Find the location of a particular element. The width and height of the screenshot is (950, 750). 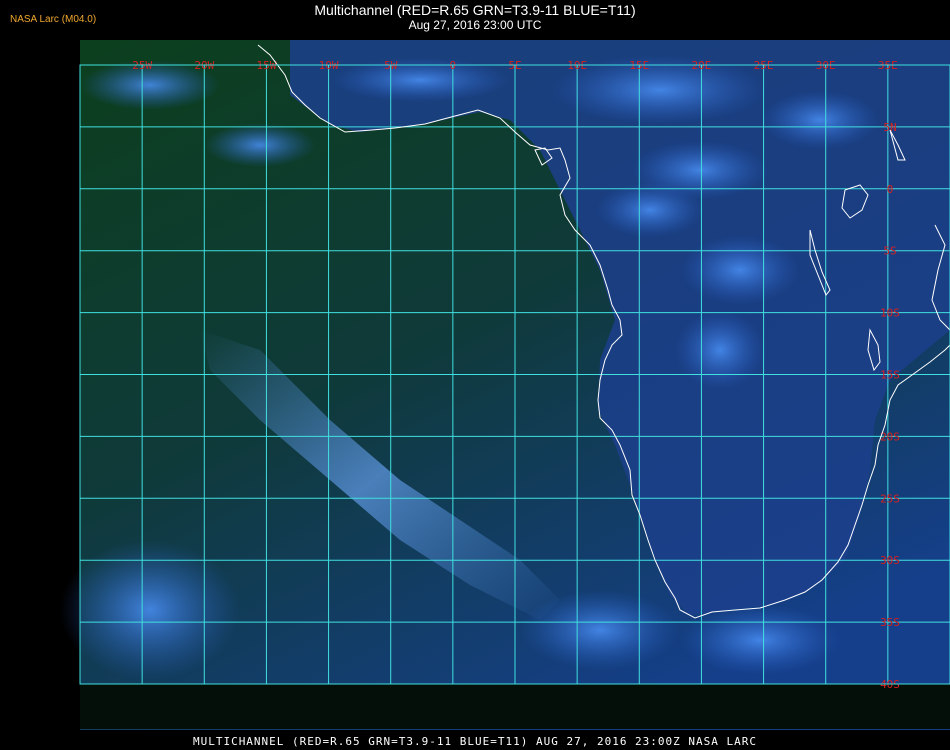

latitude-label: 5S is located at coordinates (889, 251).